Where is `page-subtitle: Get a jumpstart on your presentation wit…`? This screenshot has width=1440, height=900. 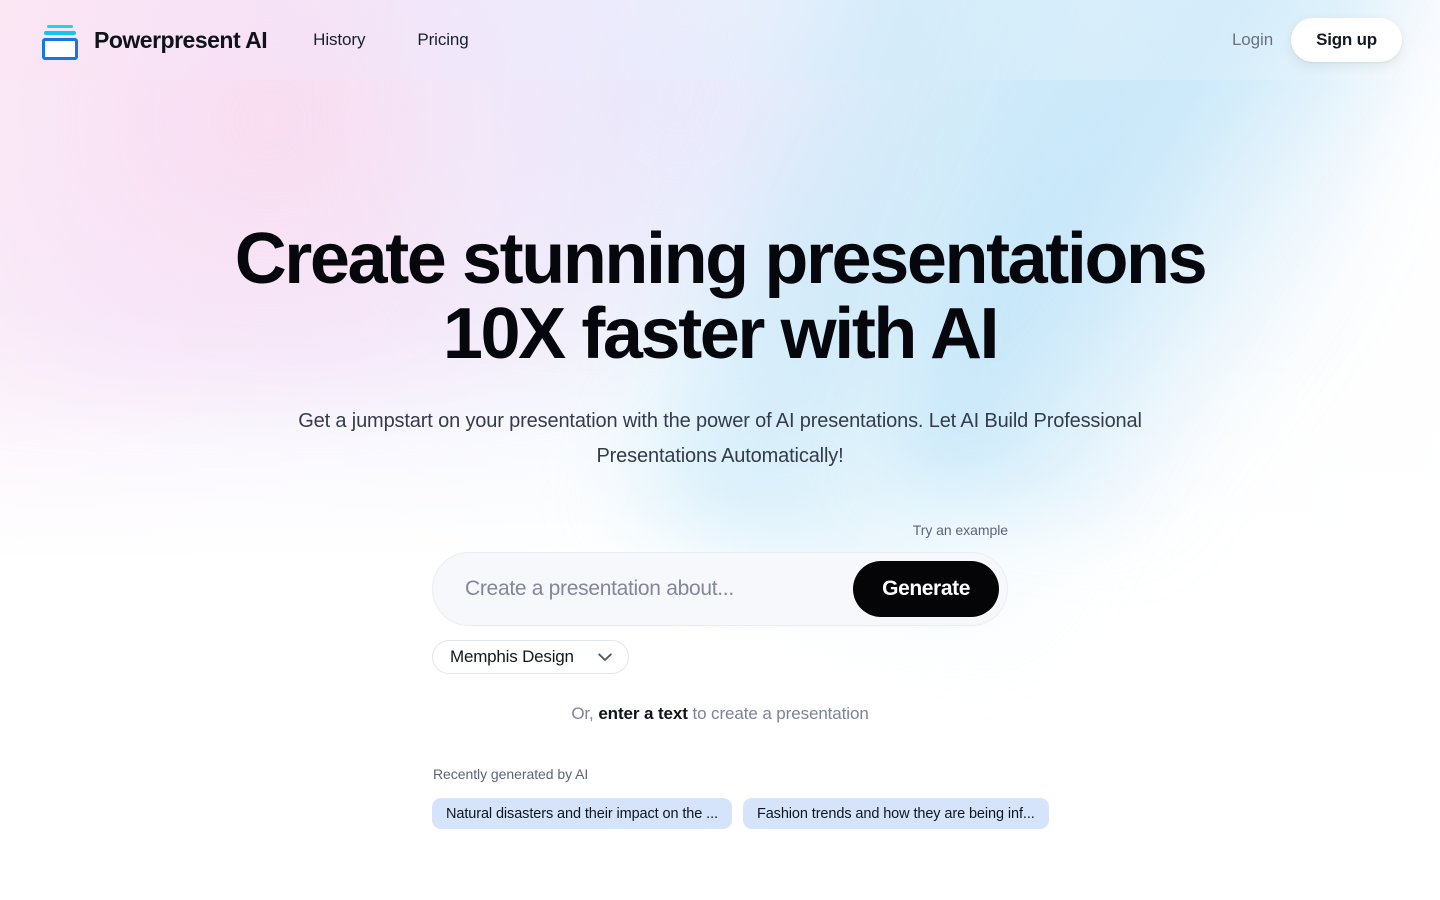 page-subtitle: Get a jumpstart on your presentation wit… is located at coordinates (720, 438).